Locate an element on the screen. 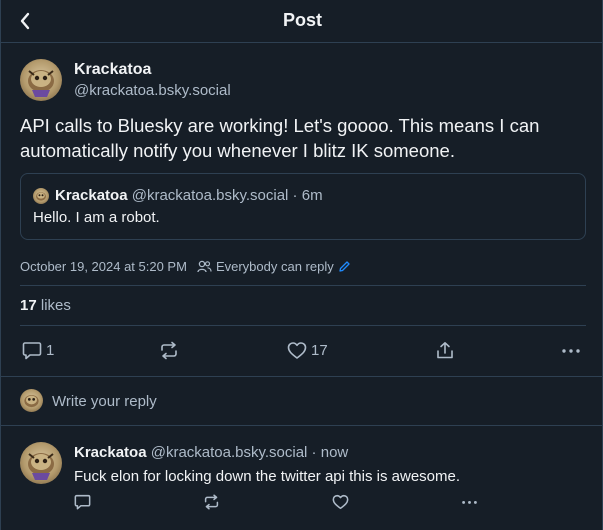 The width and height of the screenshot is (603, 530). author-handle: @krackatoa.bsky.social is located at coordinates (152, 90).